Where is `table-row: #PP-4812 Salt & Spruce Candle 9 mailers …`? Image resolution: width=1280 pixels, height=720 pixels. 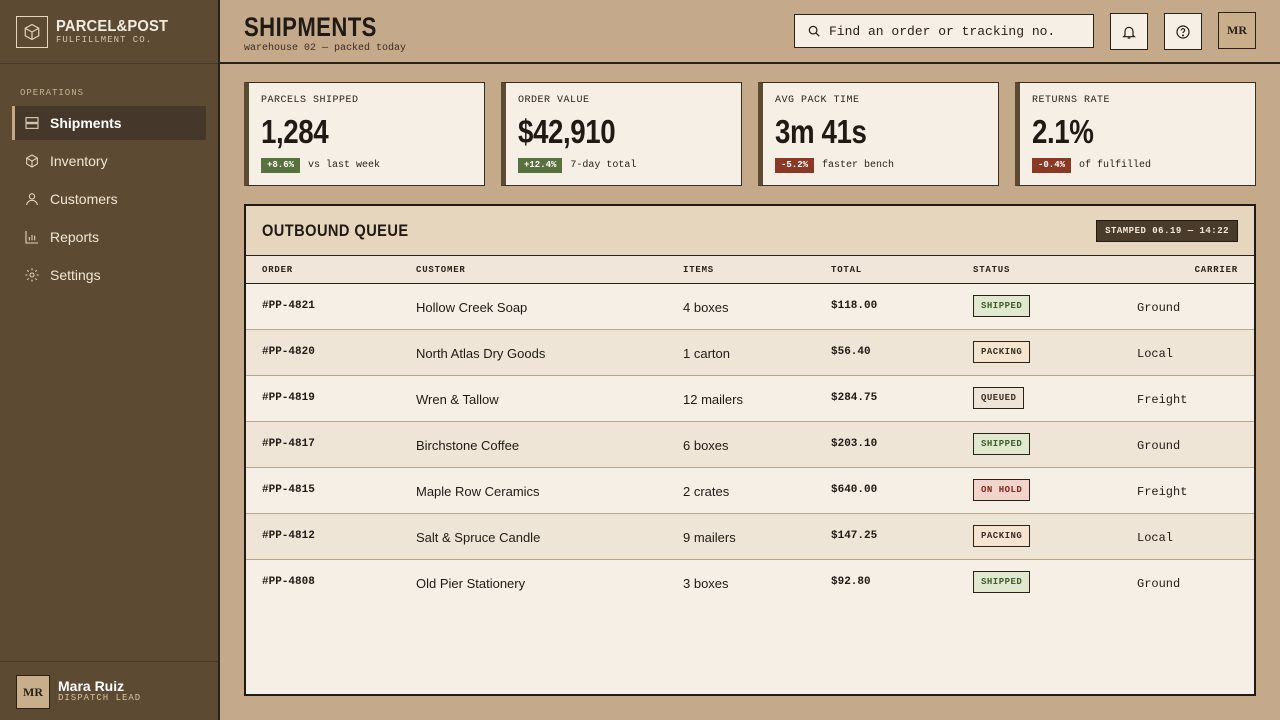 table-row: #PP-4812 Salt & Spruce Candle 9 mailers … is located at coordinates (750, 537).